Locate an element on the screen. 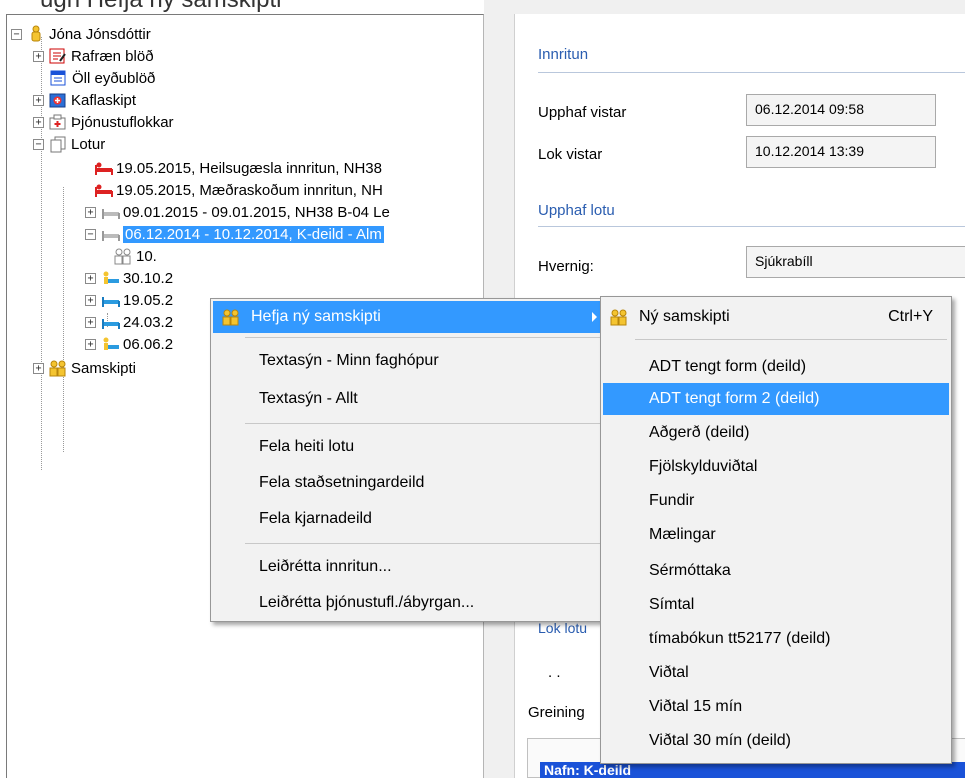 The image size is (965, 778). menu-item-label: Símtal is located at coordinates (672, 604).